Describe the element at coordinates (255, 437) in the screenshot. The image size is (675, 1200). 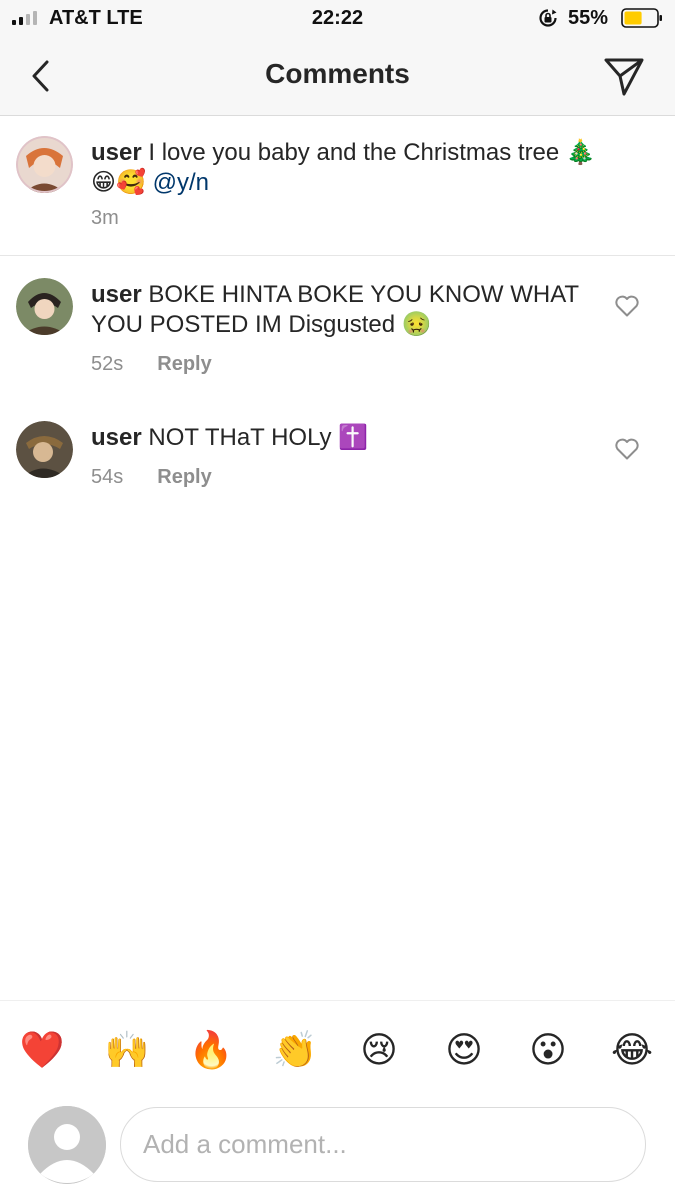
I see `comment-text: NOT THaT HOLy ✝️` at that location.